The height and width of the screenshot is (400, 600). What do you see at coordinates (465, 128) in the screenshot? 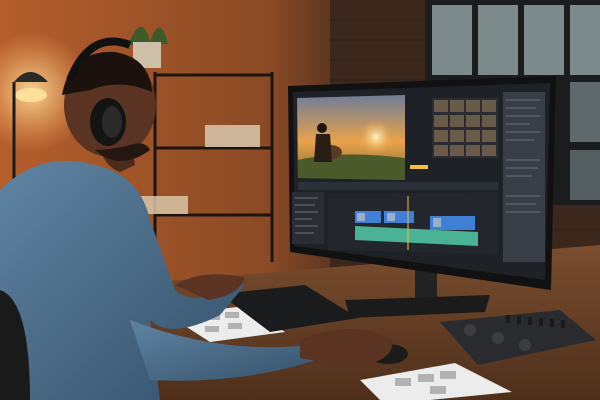
I see `clip-thumbnail-grid` at bounding box center [465, 128].